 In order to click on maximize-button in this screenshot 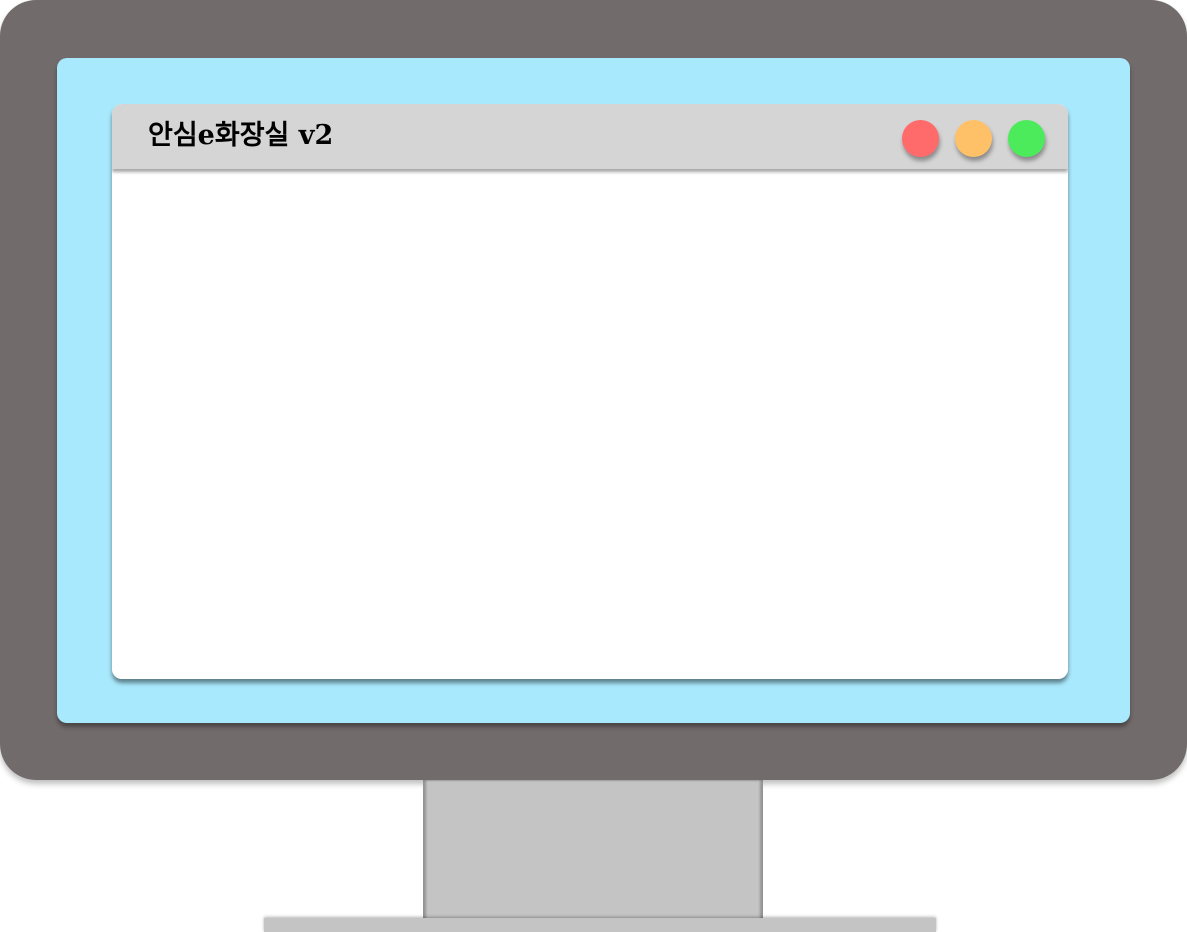, I will do `click(1026, 138)`.